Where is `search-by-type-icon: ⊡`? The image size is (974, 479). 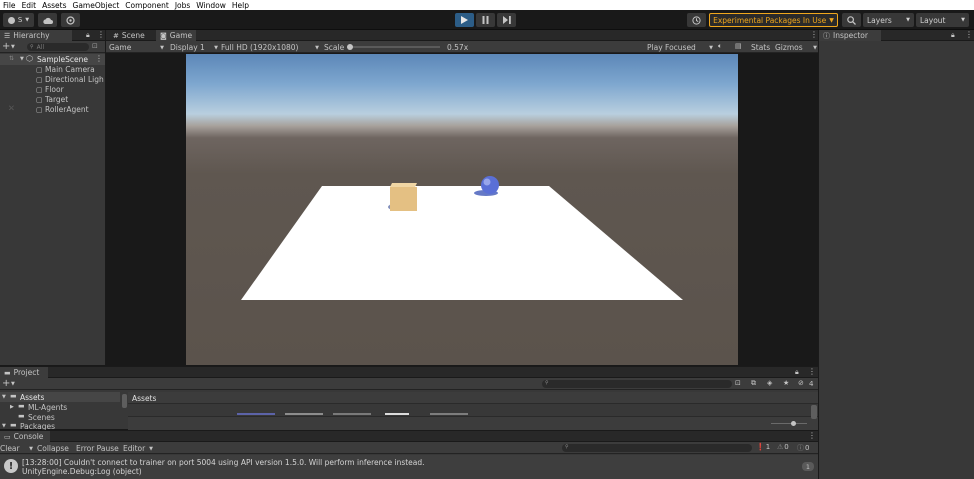 search-by-type-icon: ⊡ is located at coordinates (738, 383).